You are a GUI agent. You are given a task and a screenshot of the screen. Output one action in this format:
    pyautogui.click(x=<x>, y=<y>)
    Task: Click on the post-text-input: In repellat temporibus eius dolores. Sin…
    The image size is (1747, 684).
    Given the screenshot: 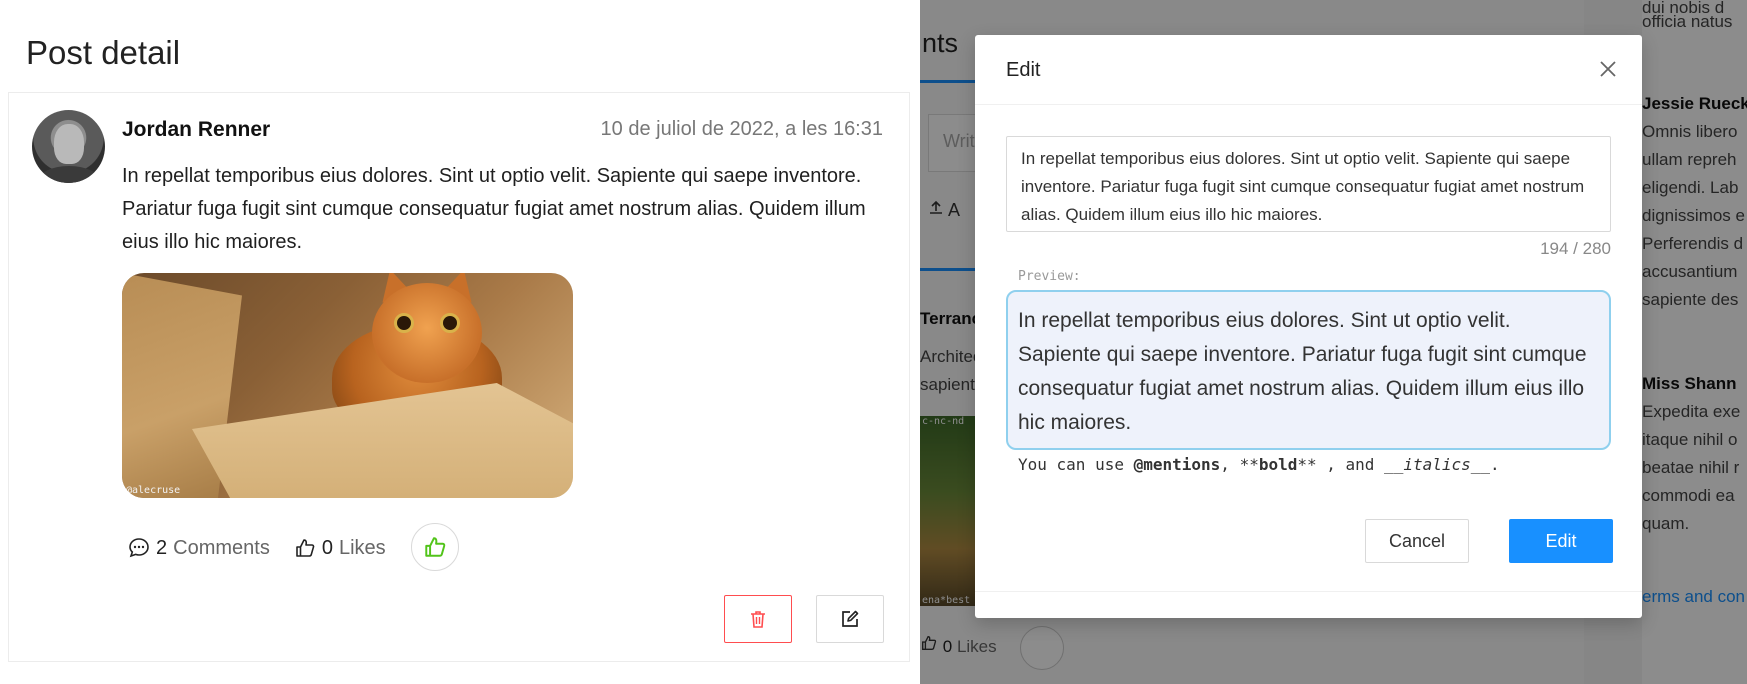 What is the action you would take?
    pyautogui.click(x=1308, y=184)
    